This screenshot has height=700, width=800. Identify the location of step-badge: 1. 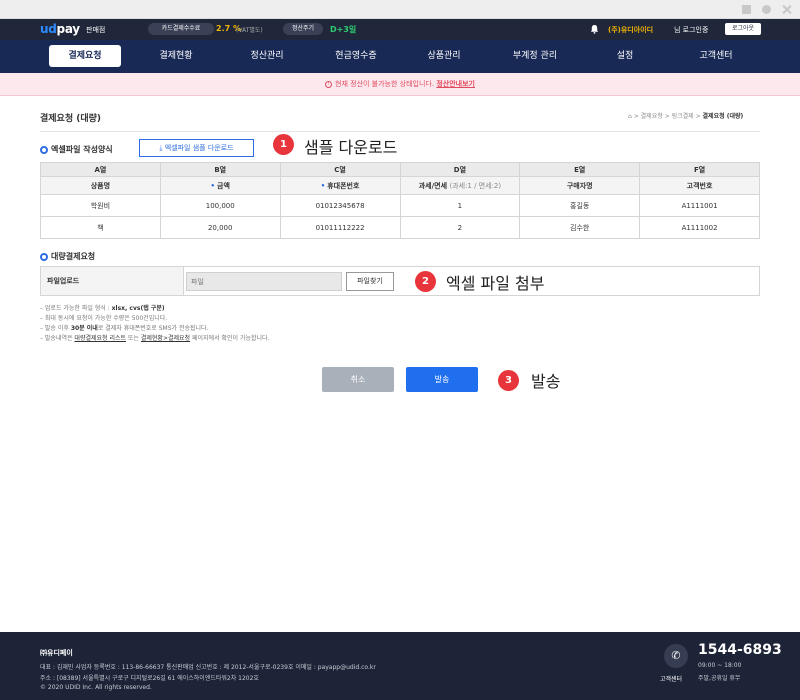
(283, 144).